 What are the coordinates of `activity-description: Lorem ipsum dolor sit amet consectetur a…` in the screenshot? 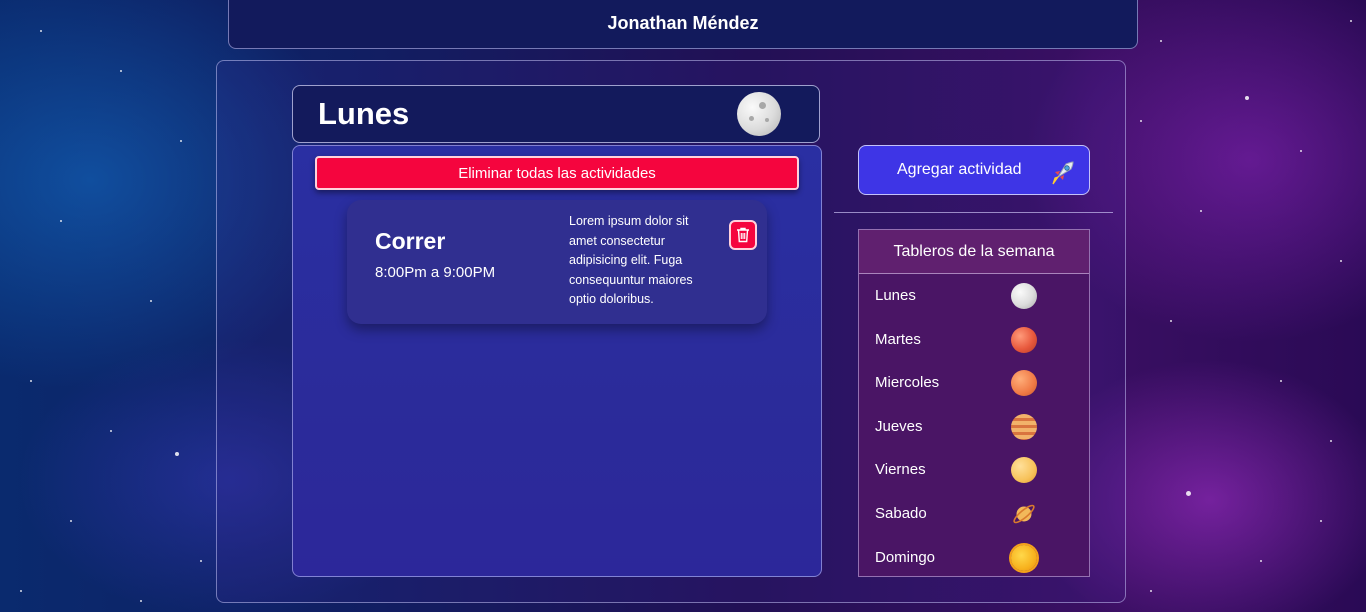 It's located at (631, 260).